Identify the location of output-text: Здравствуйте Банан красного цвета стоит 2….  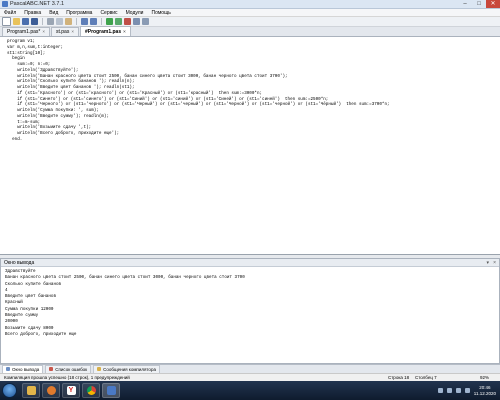
(125, 303).